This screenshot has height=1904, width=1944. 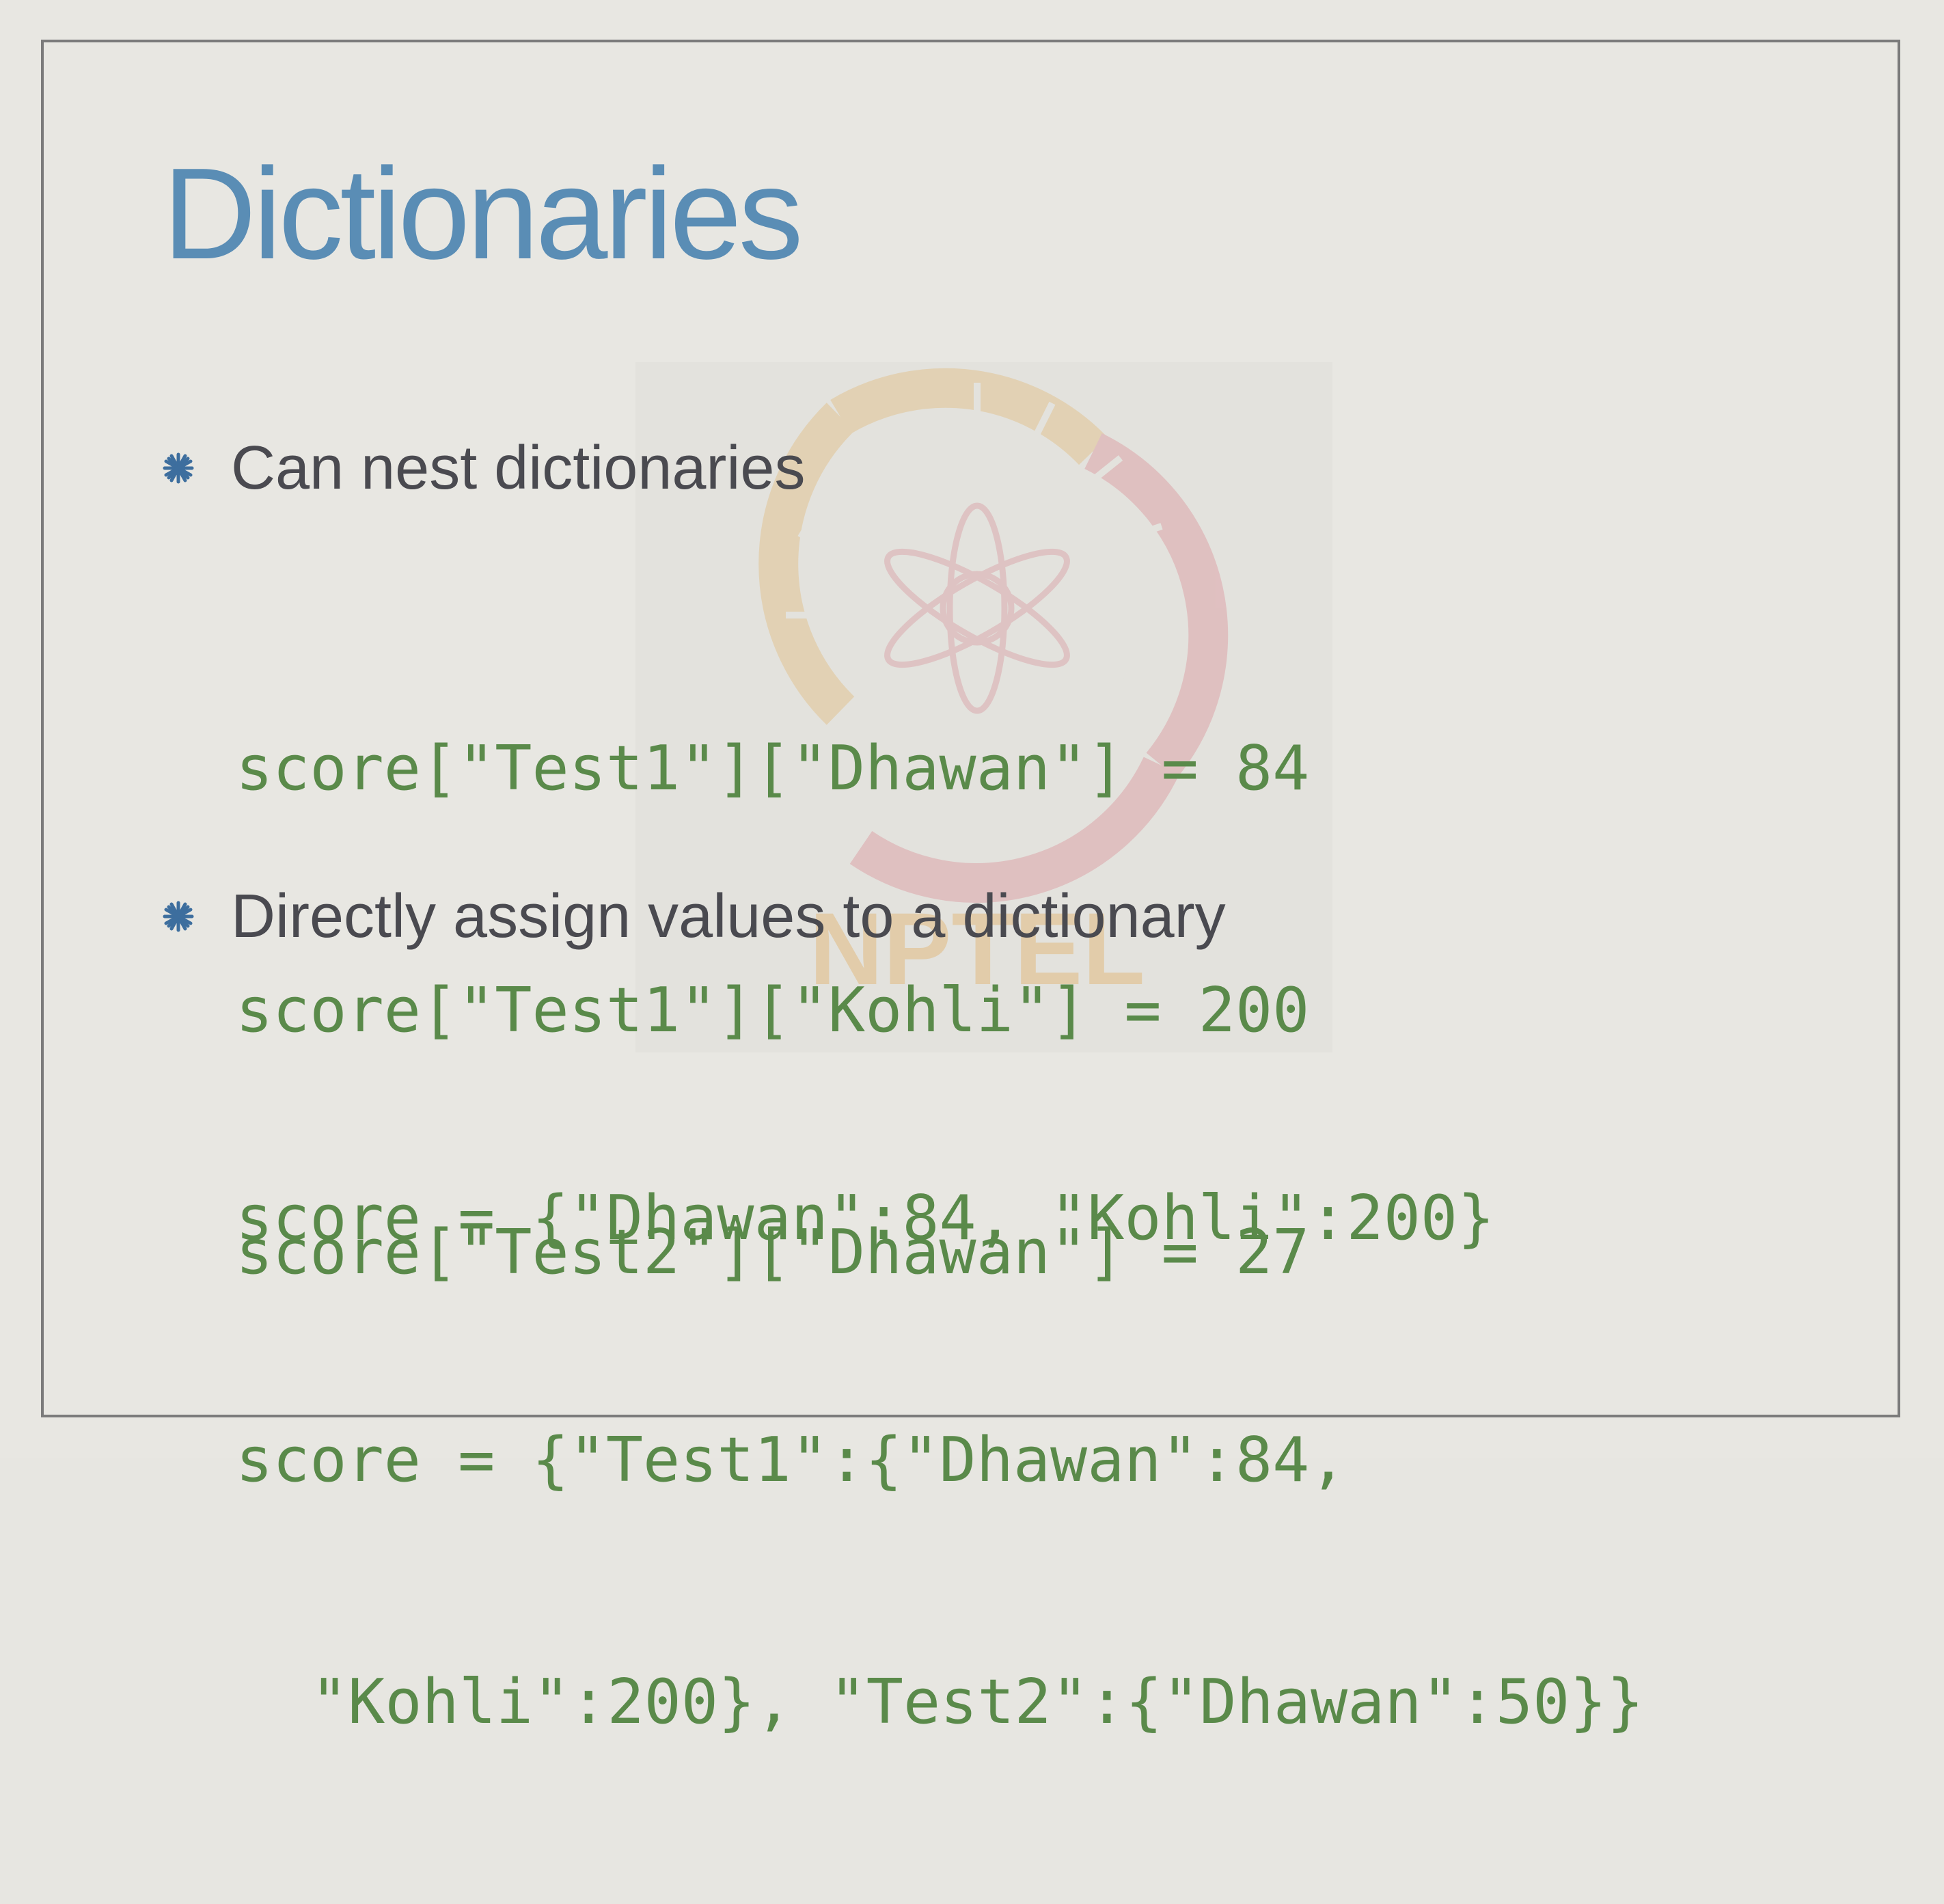 I want to click on code-line: score["Test1"]["Dhawan"] = 84, so click(x=773, y=768).